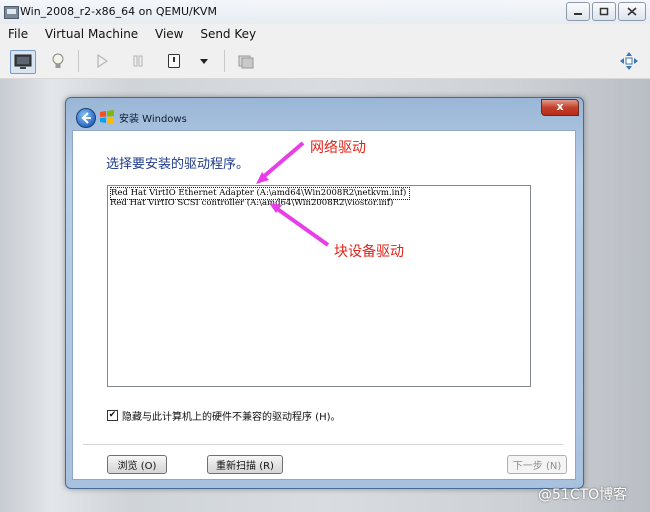  What do you see at coordinates (118, 11) in the screenshot?
I see `window-title: Win_2008_r2-x86_64 on QEMU/KVM` at bounding box center [118, 11].